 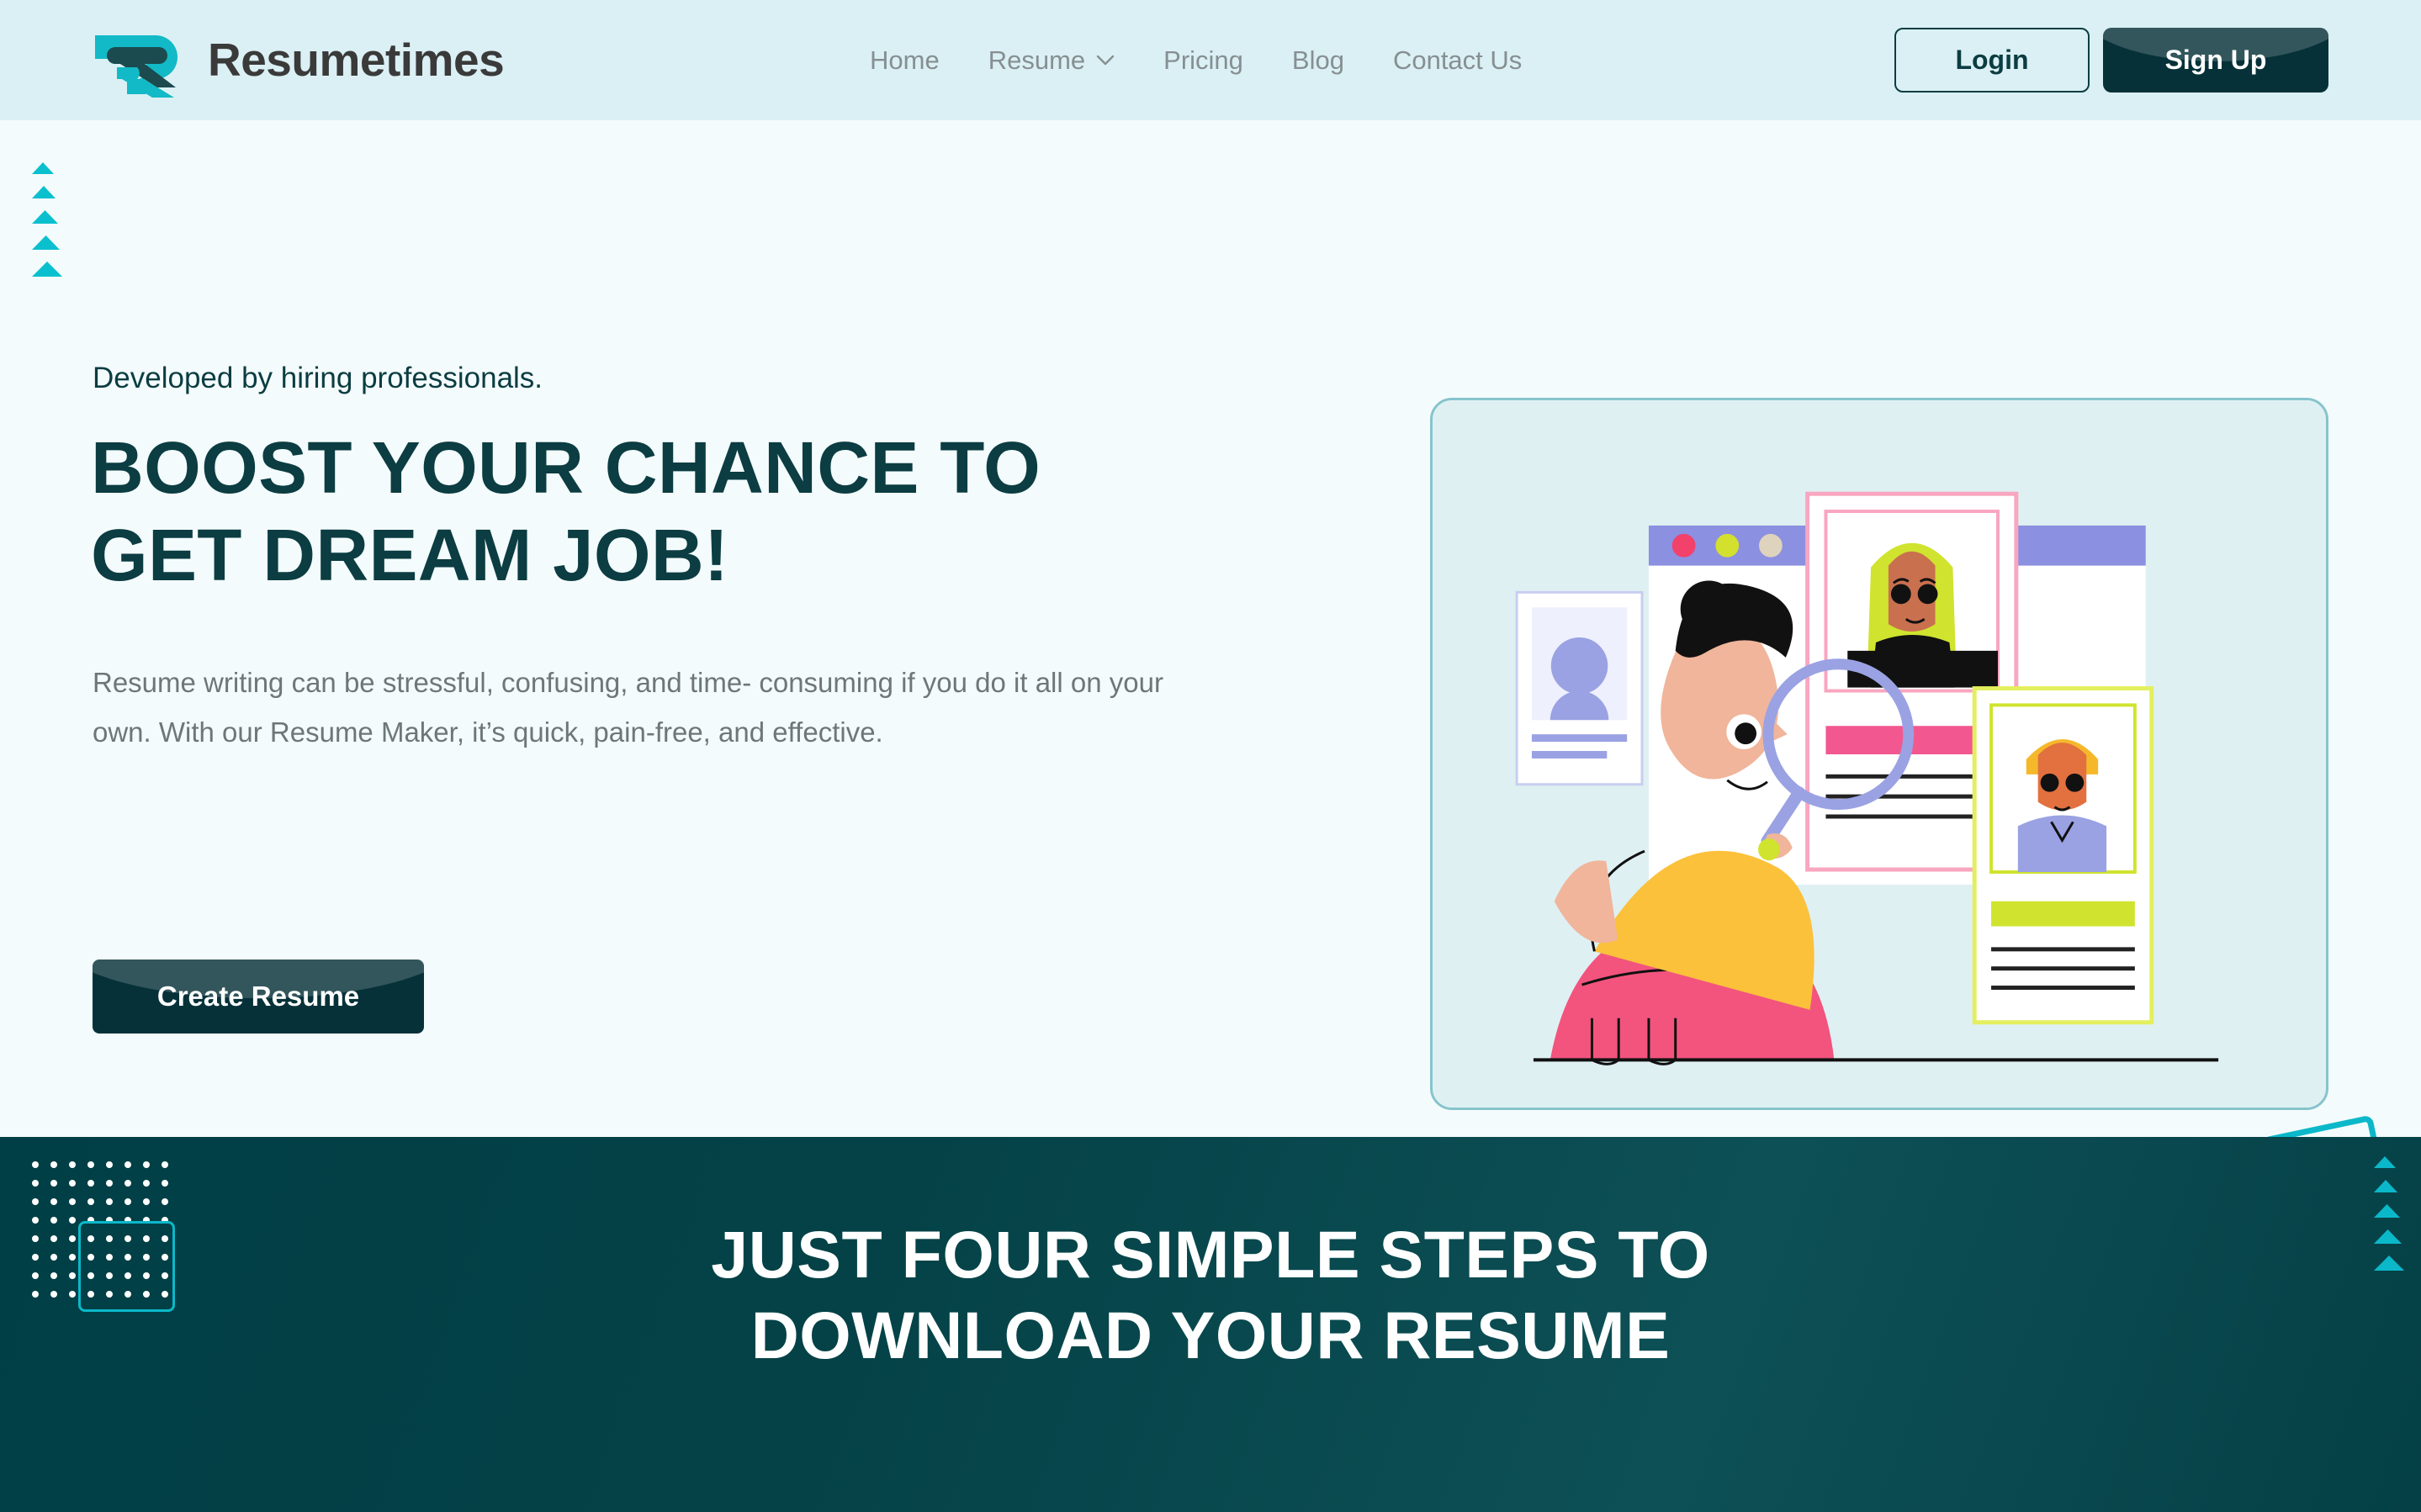 What do you see at coordinates (410, 556) in the screenshot?
I see `hero-title-line-2: GET DREAM JOB!` at bounding box center [410, 556].